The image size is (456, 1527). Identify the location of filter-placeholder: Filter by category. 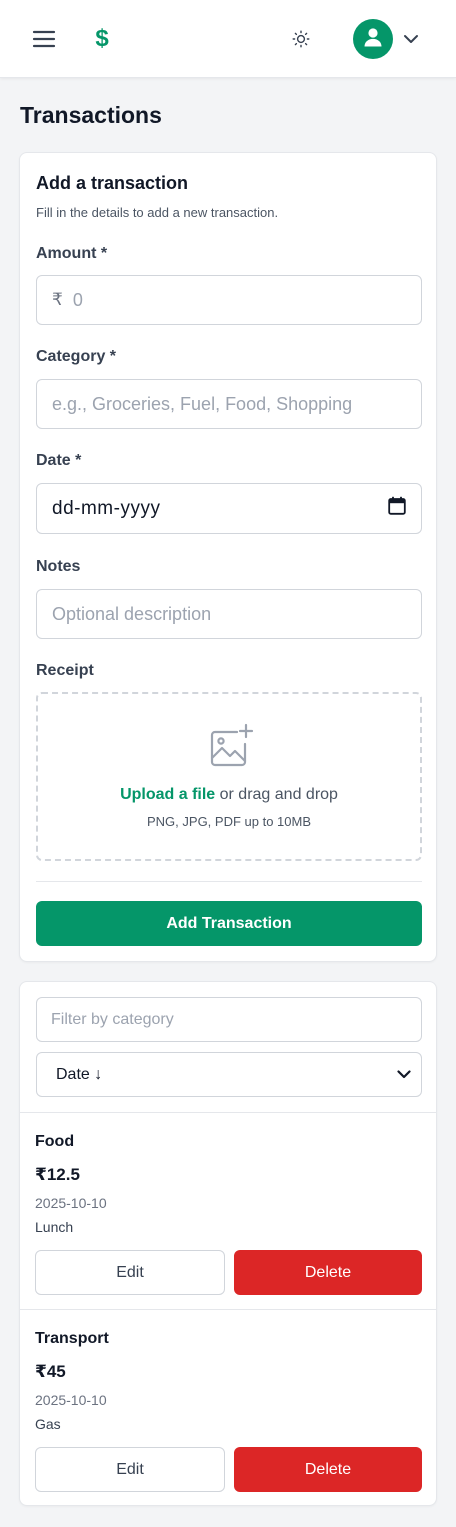
(112, 1019).